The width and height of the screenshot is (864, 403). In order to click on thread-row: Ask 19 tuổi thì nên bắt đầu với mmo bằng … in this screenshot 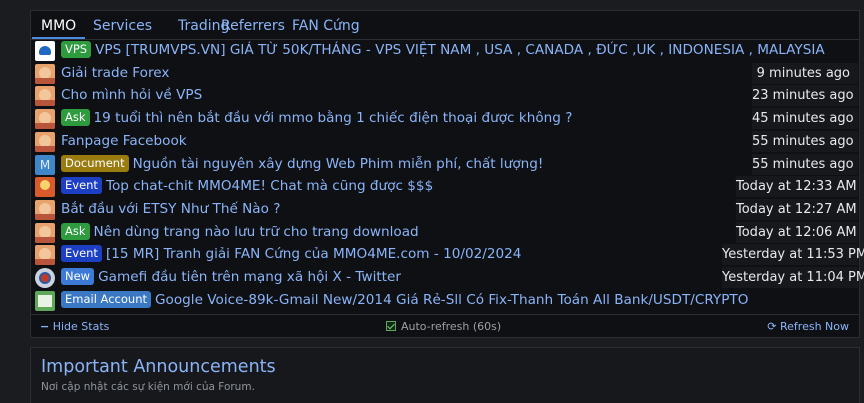, I will do `click(446, 119)`.